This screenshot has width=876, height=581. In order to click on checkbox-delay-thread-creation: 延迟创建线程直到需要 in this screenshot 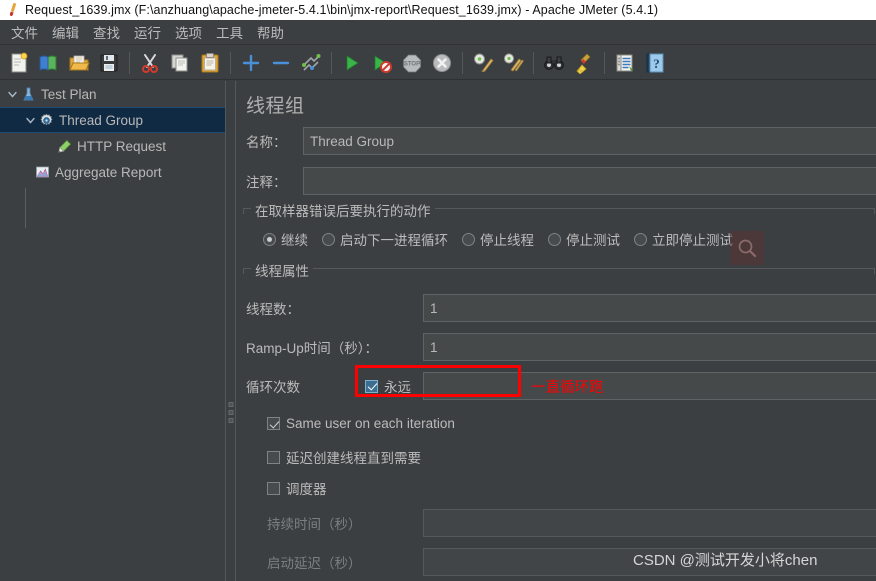, I will do `click(344, 457)`.